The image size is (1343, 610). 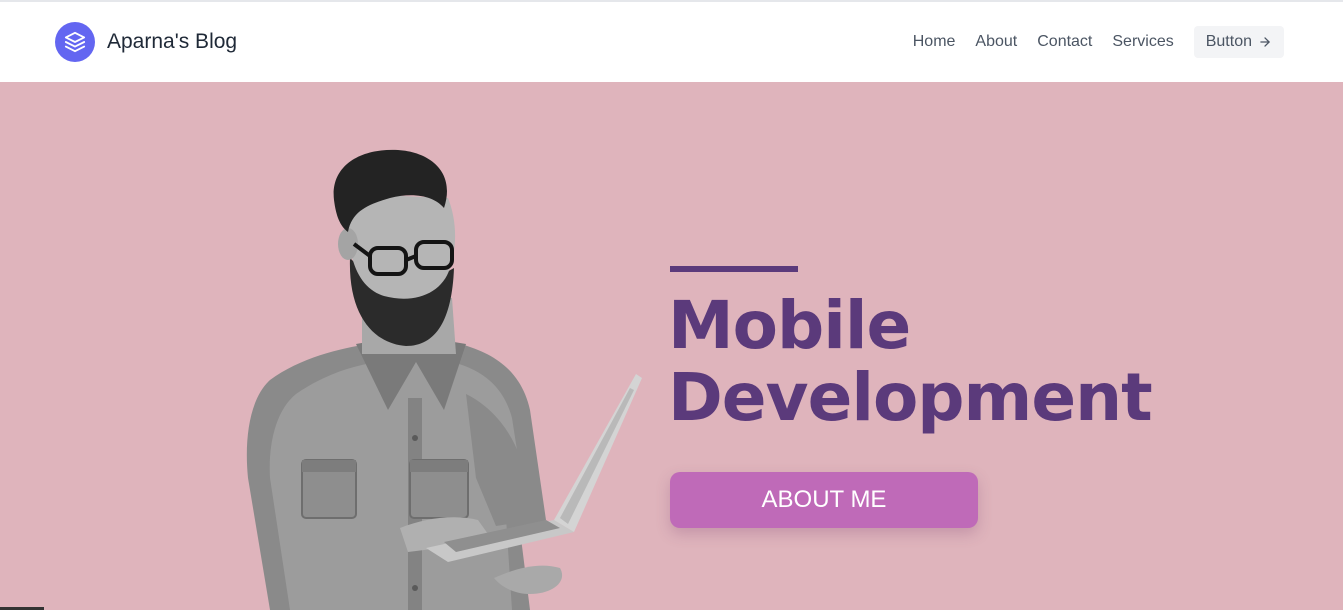 What do you see at coordinates (910, 397) in the screenshot?
I see `hero-title-line-2: Development` at bounding box center [910, 397].